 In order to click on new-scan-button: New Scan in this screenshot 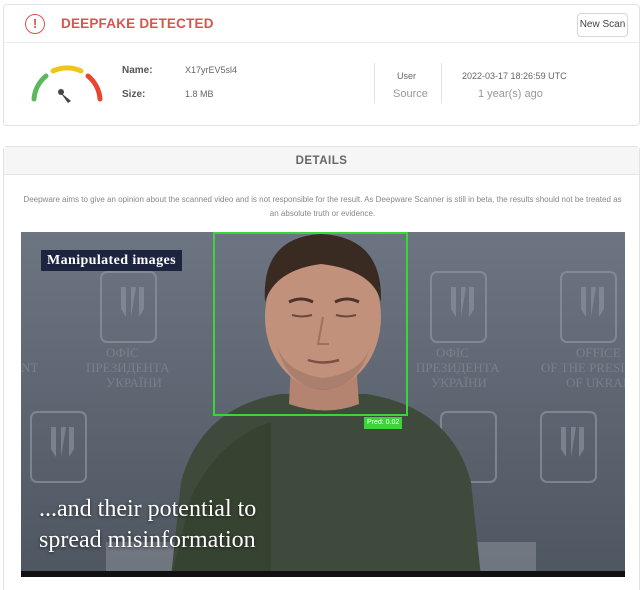, I will do `click(602, 25)`.